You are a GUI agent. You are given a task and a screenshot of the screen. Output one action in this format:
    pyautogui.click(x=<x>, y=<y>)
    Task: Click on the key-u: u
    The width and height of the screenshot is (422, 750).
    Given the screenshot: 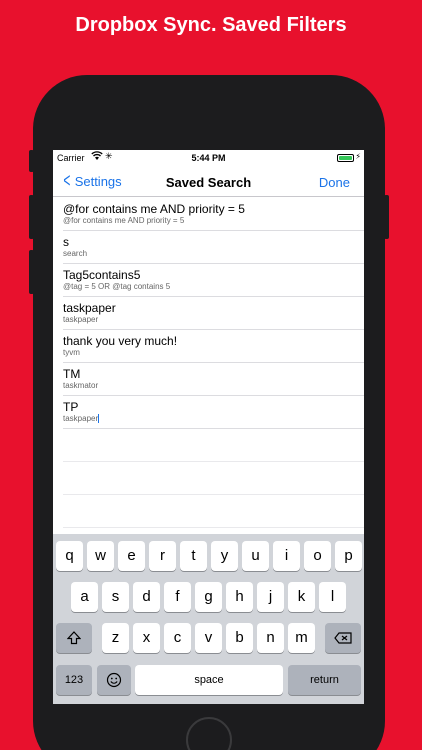 What is the action you would take?
    pyautogui.click(x=255, y=556)
    